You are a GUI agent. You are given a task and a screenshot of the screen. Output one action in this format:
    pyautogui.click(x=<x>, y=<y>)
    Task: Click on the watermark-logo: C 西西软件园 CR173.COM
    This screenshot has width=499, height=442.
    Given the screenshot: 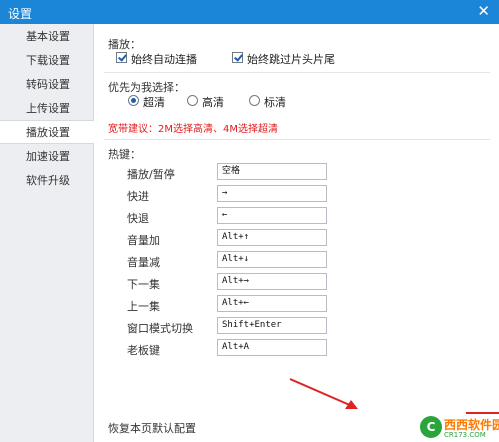 What is the action you would take?
    pyautogui.click(x=459, y=428)
    